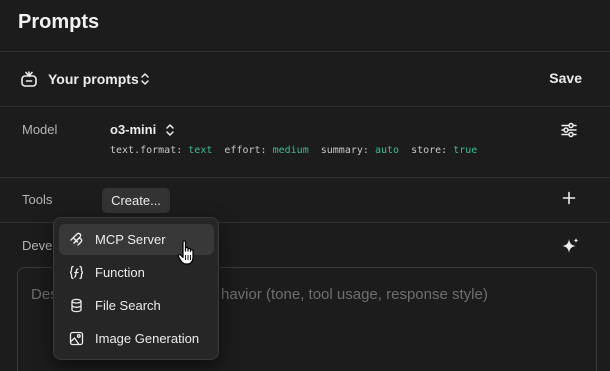 The height and width of the screenshot is (371, 610). What do you see at coordinates (344, 150) in the screenshot?
I see `param-key: summary:` at bounding box center [344, 150].